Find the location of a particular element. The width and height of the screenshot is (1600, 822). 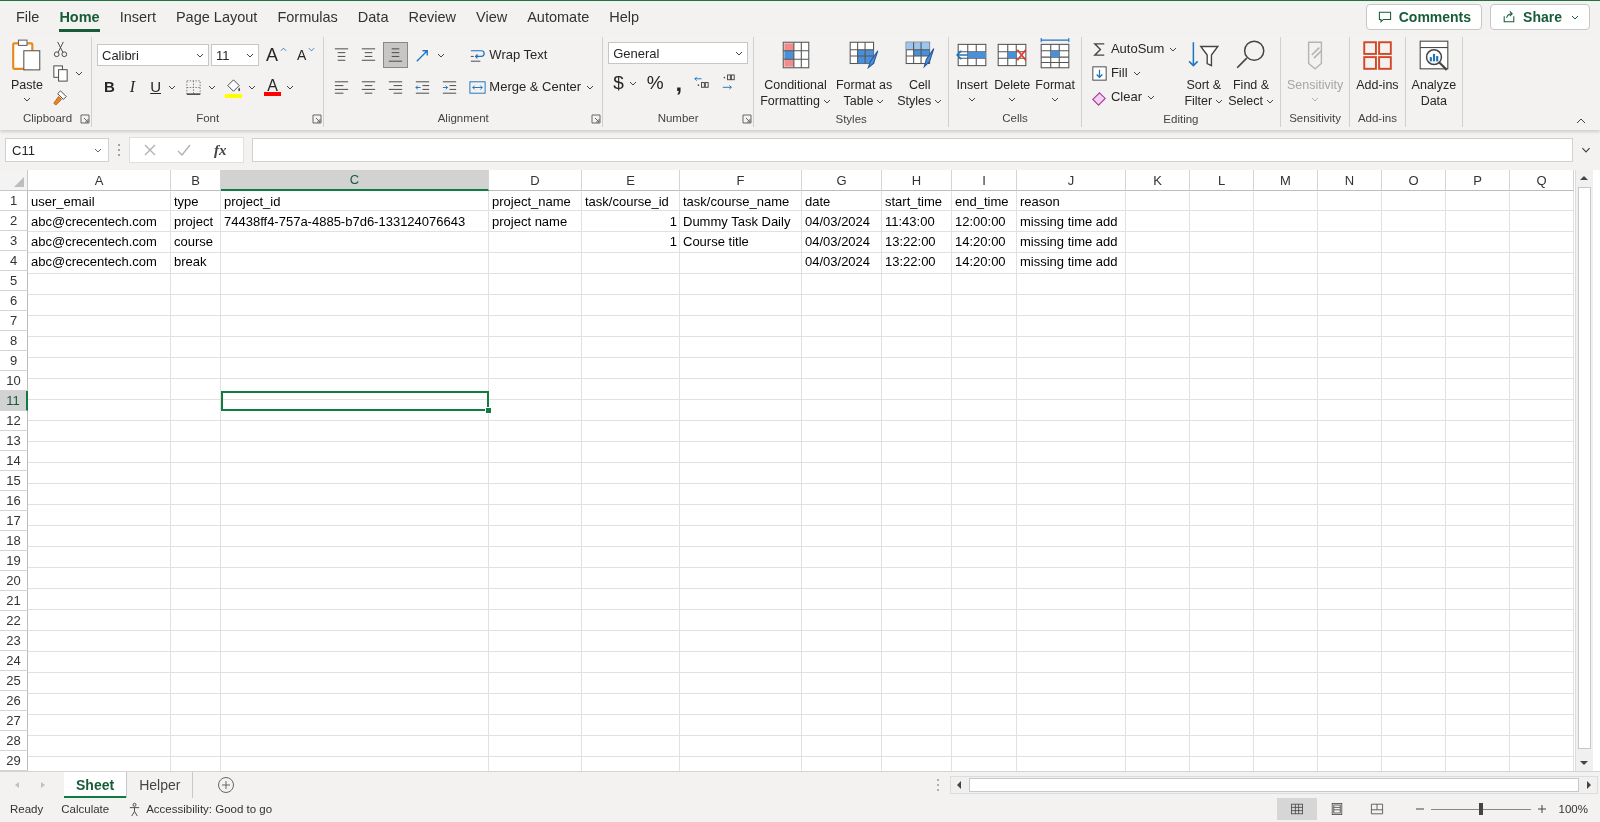

row-header: 19 is located at coordinates (14, 561).